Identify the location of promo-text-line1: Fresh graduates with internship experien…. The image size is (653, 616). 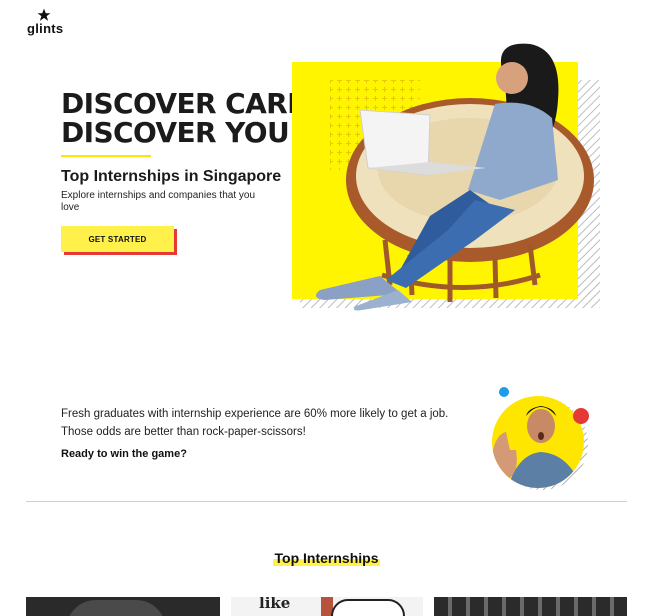
(255, 414).